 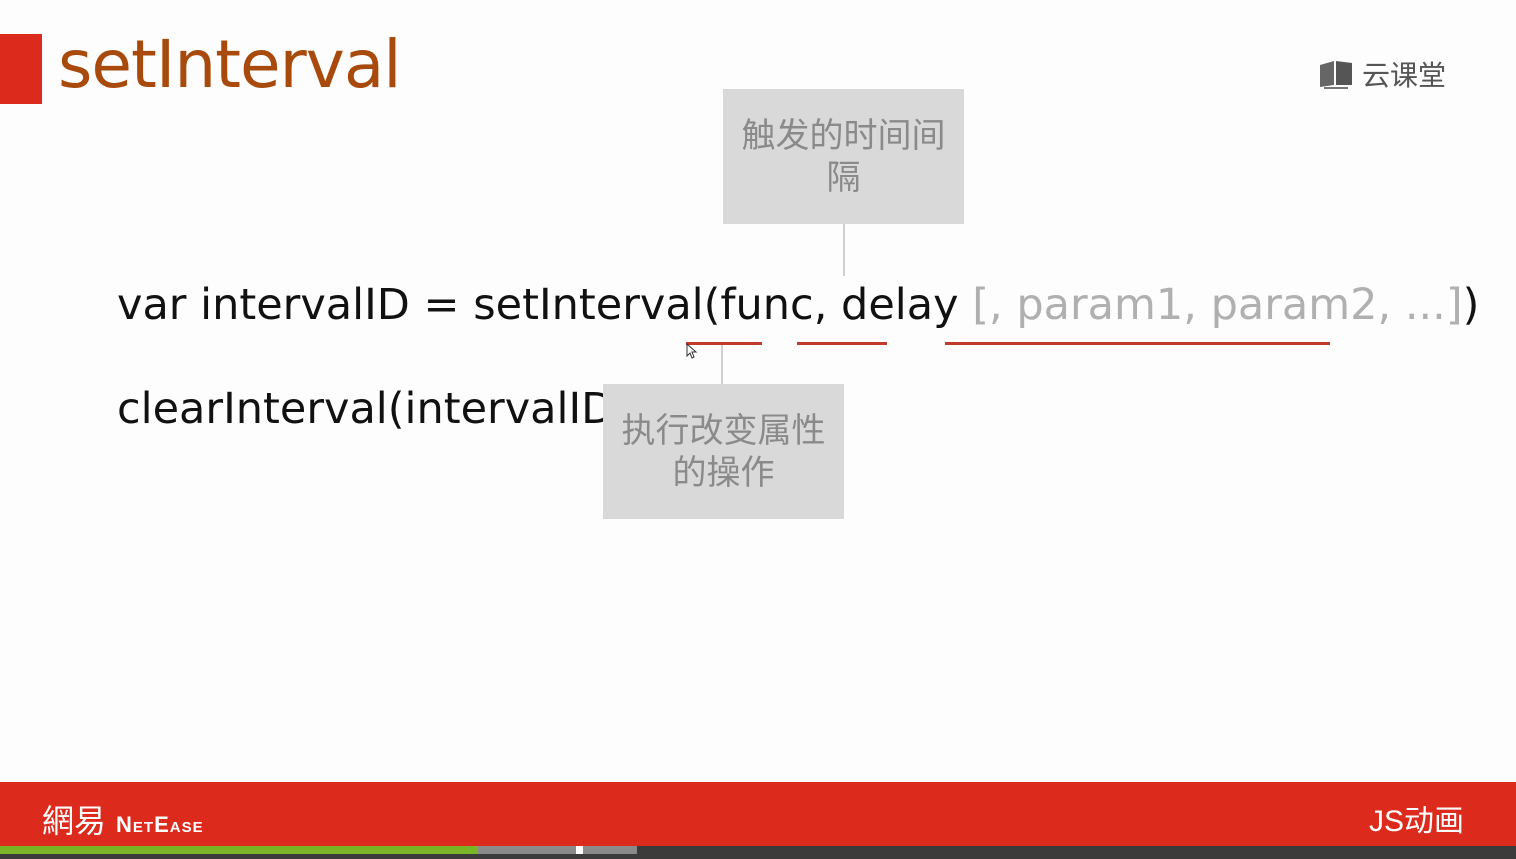 What do you see at coordinates (230, 64) in the screenshot?
I see `slide-title: setInterval` at bounding box center [230, 64].